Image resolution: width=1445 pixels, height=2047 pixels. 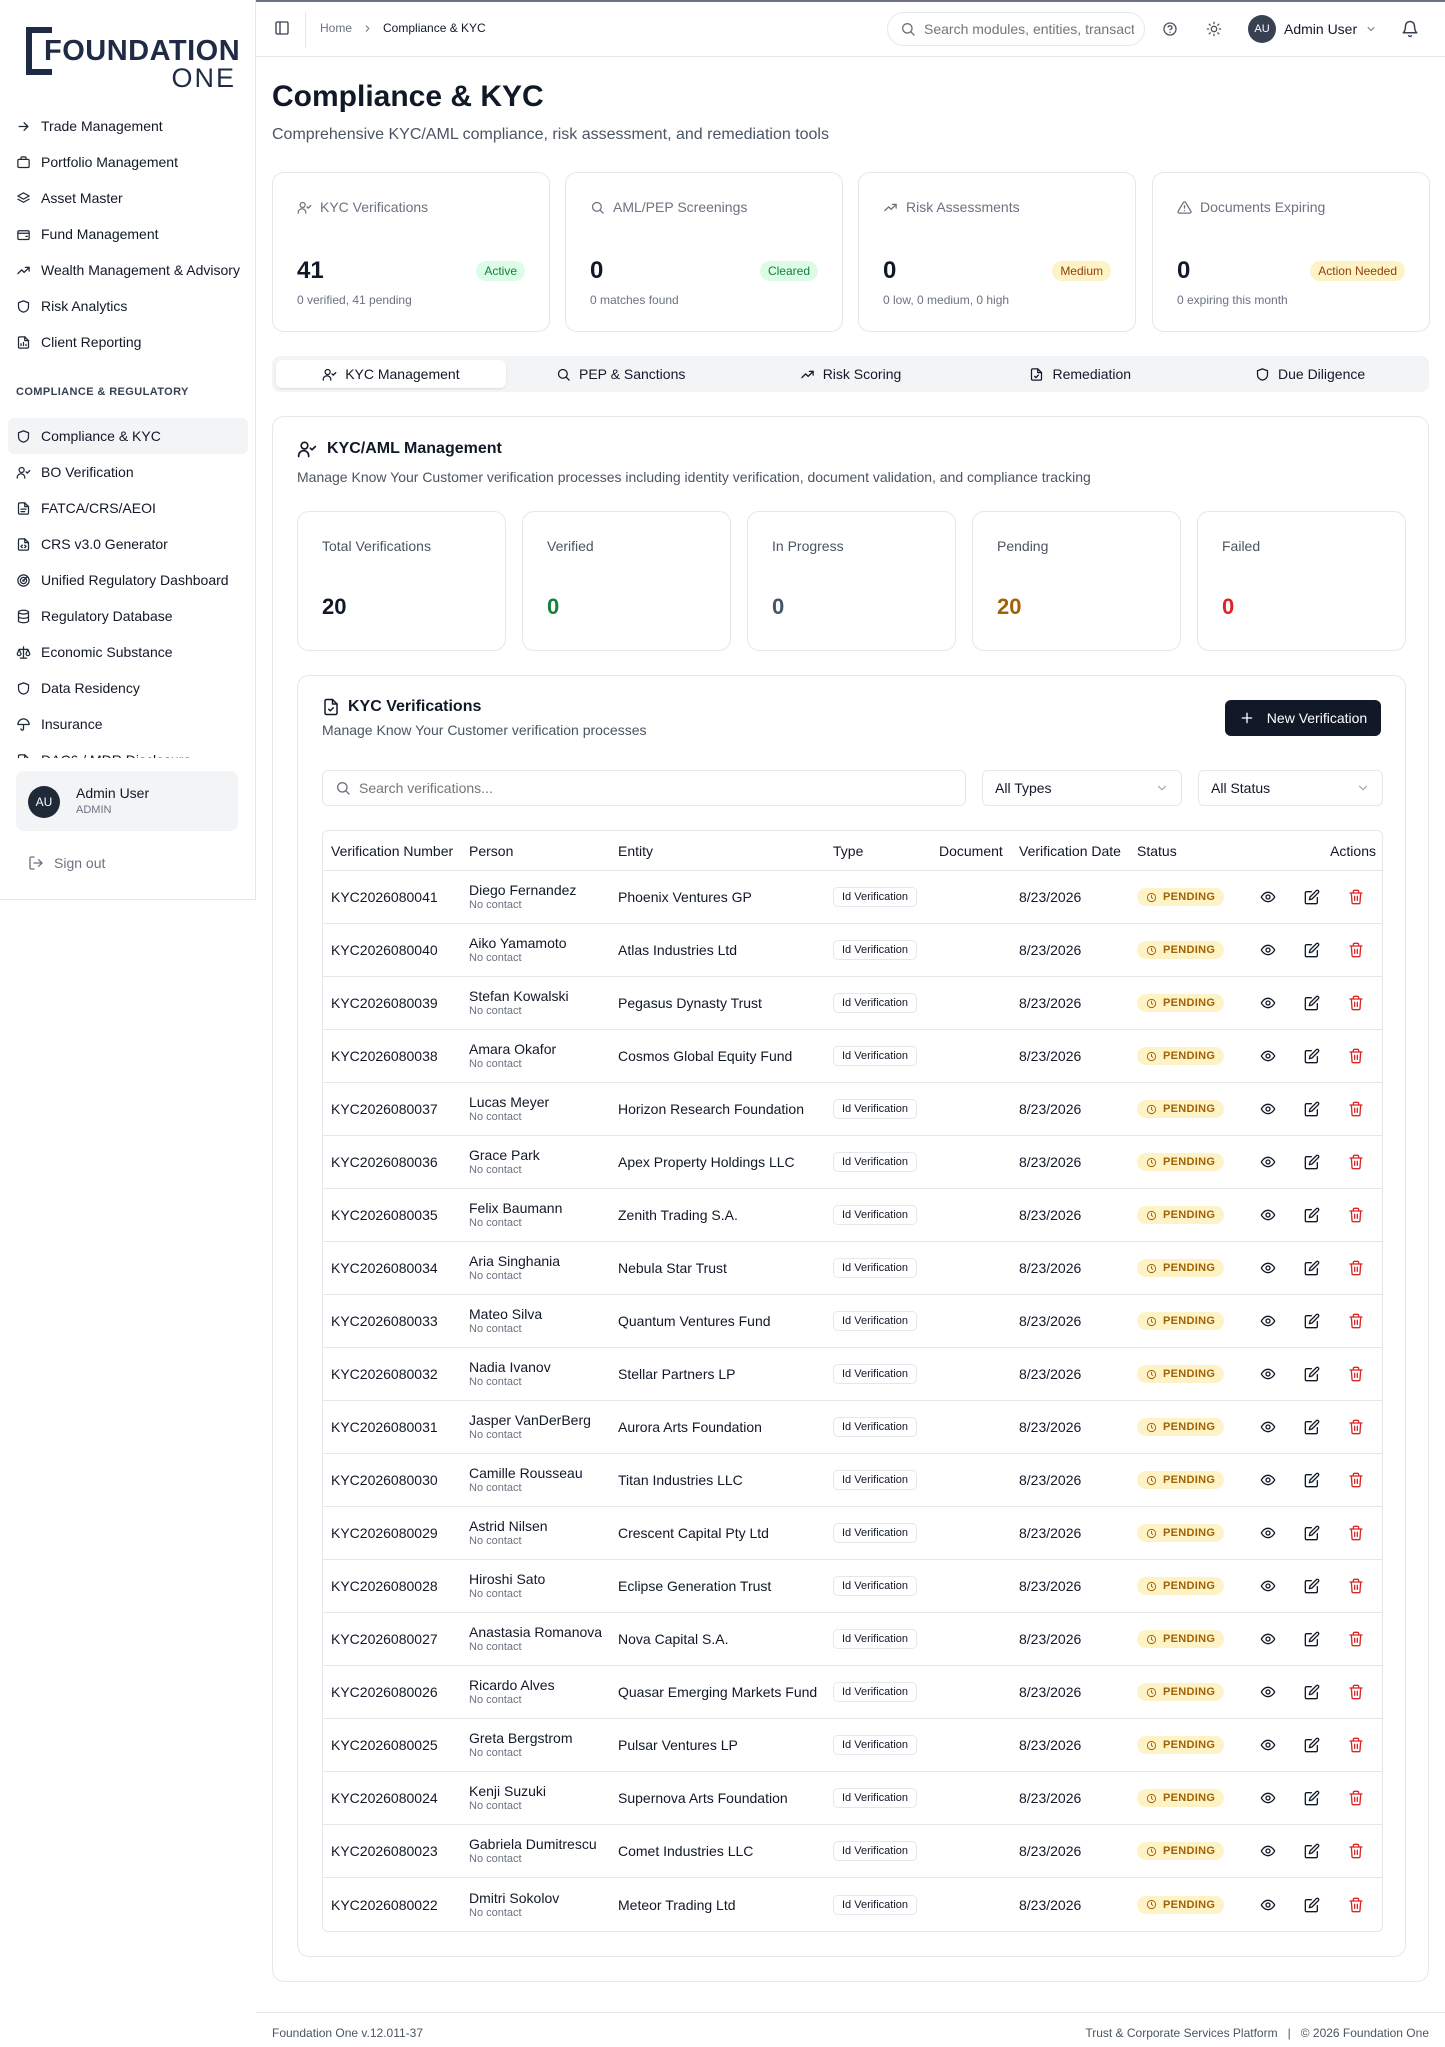 What do you see at coordinates (133, 60) in the screenshot?
I see `brand-logo: FOUNDATION ONE` at bounding box center [133, 60].